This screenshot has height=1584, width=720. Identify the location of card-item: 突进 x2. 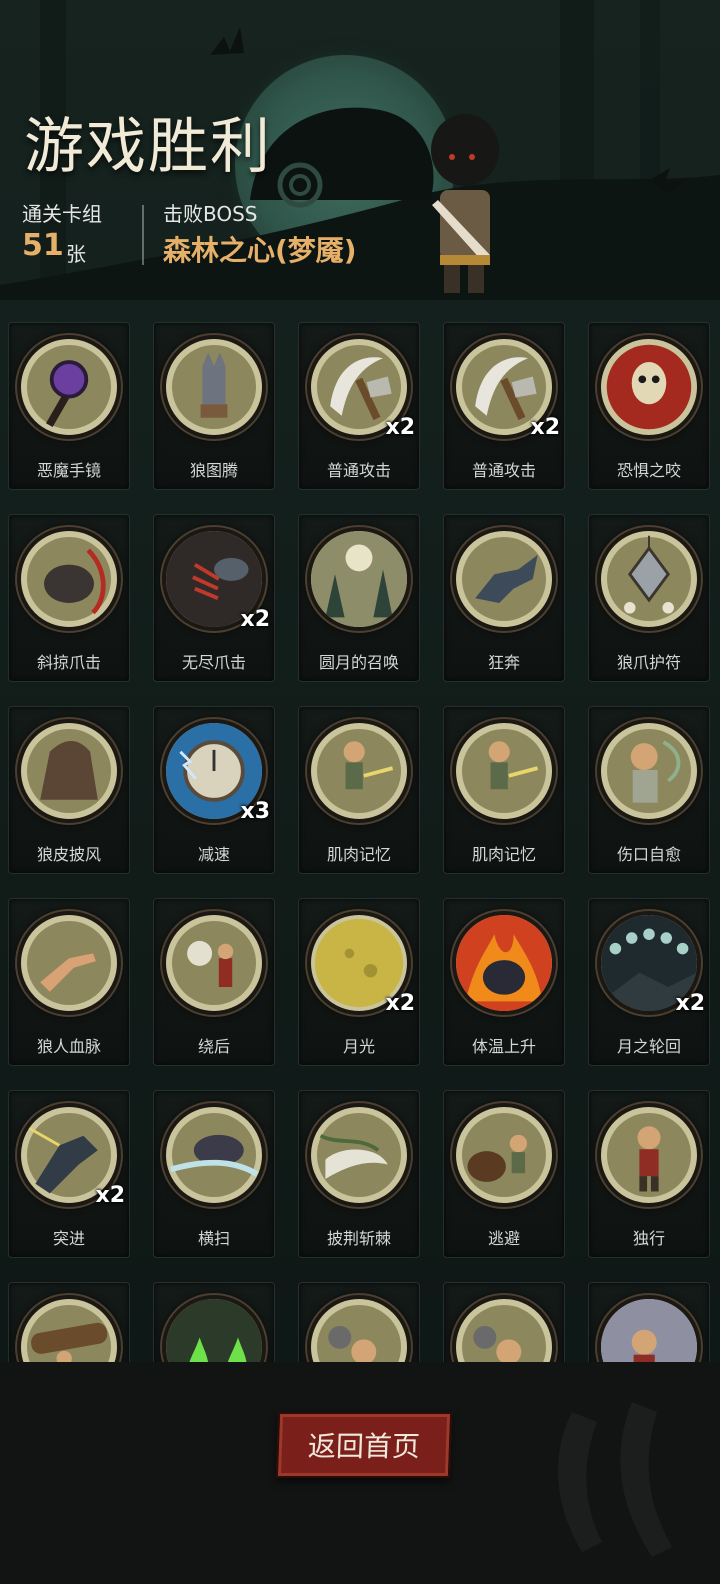
(69, 1174).